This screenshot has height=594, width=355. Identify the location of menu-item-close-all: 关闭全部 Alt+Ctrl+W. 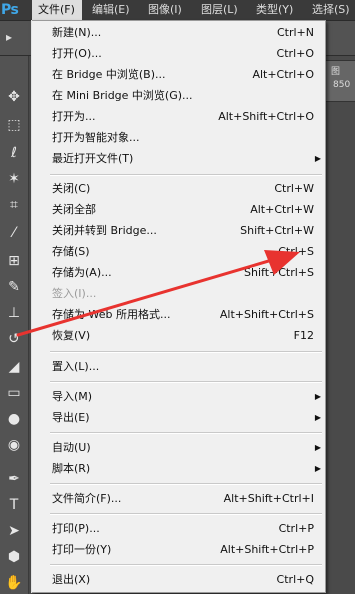
(178, 209).